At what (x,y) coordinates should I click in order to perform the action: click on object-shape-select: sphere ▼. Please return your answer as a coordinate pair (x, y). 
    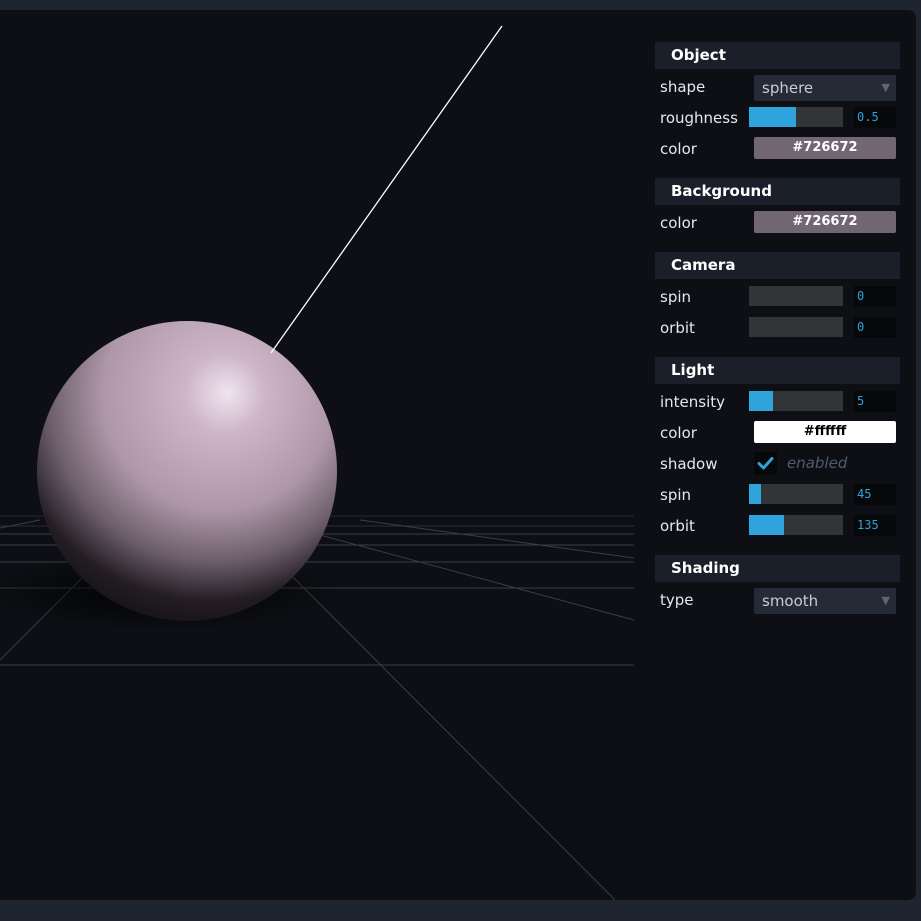
    Looking at the image, I should click on (825, 88).